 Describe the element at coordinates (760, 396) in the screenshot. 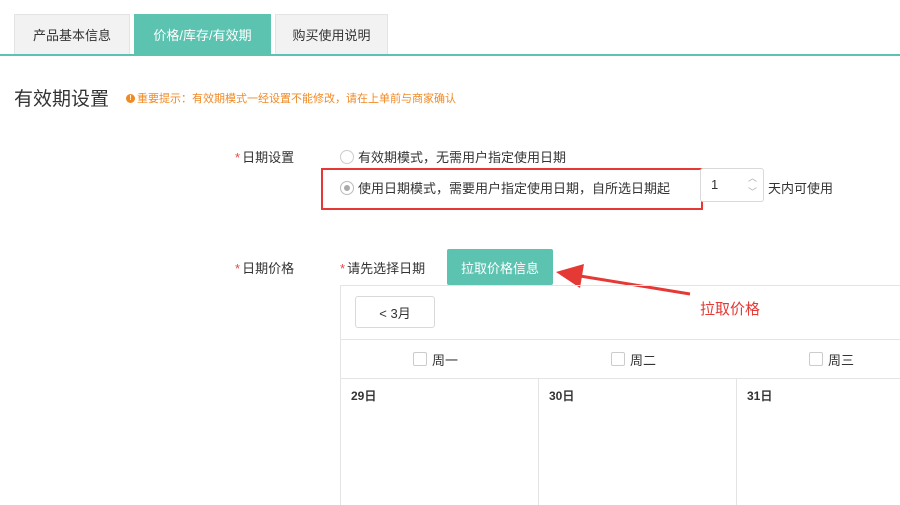

I see `day-number: 31日` at that location.